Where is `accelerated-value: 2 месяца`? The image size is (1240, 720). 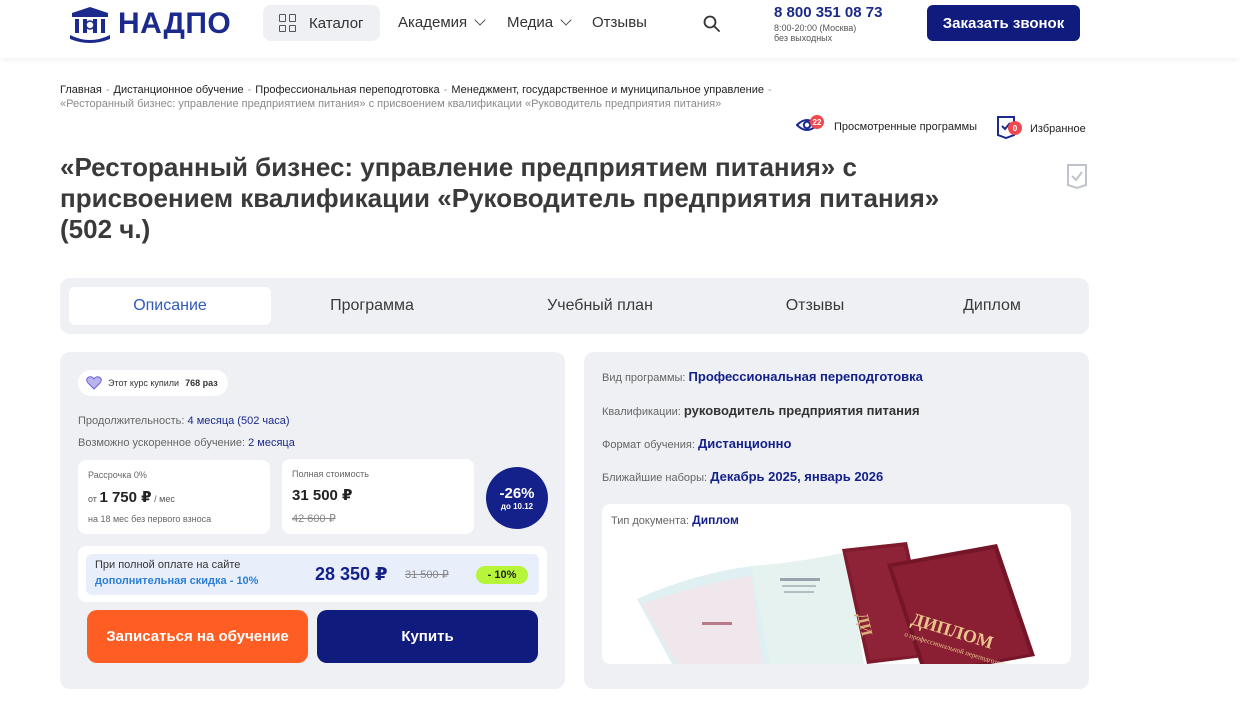
accelerated-value: 2 месяца is located at coordinates (271, 443).